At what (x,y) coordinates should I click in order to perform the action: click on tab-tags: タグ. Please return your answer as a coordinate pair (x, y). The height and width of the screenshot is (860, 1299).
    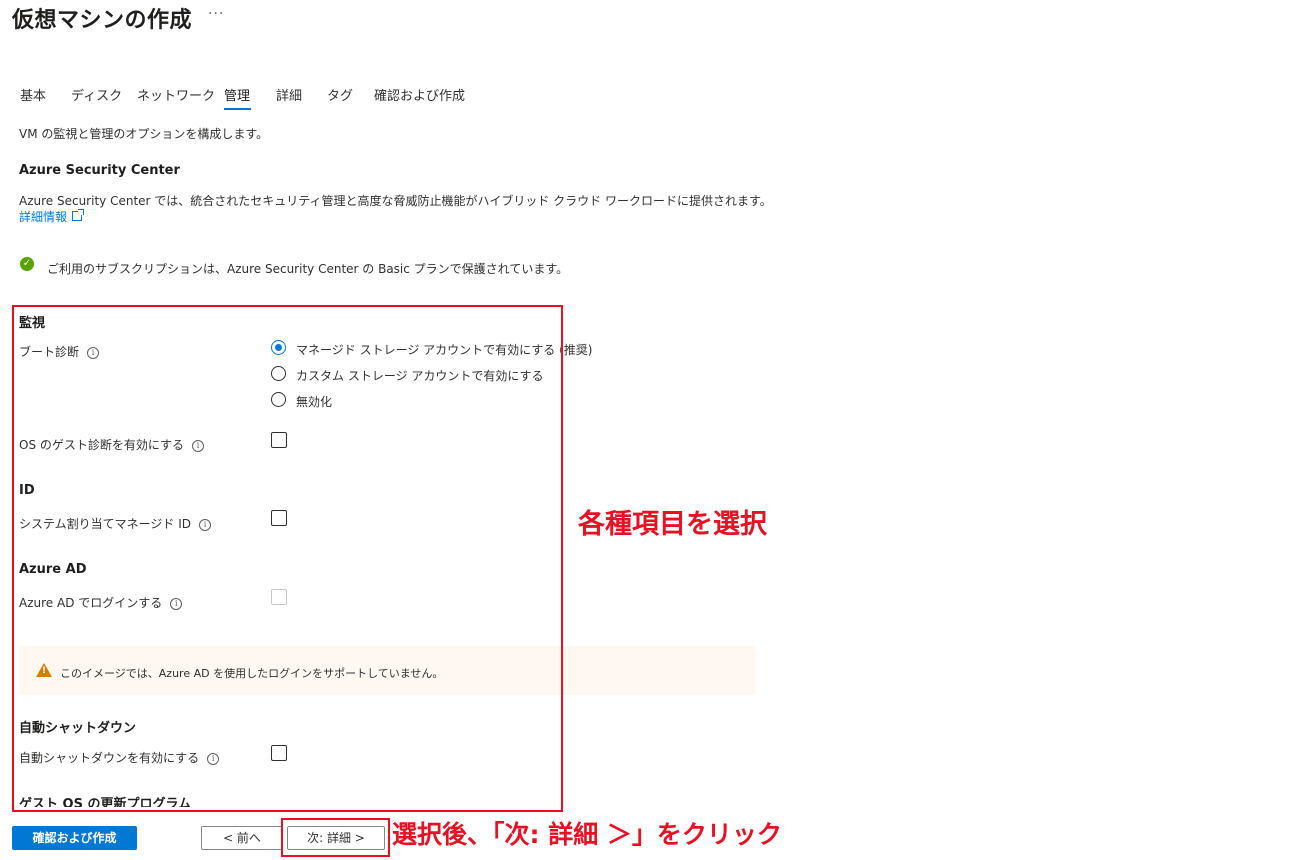
    Looking at the image, I should click on (340, 94).